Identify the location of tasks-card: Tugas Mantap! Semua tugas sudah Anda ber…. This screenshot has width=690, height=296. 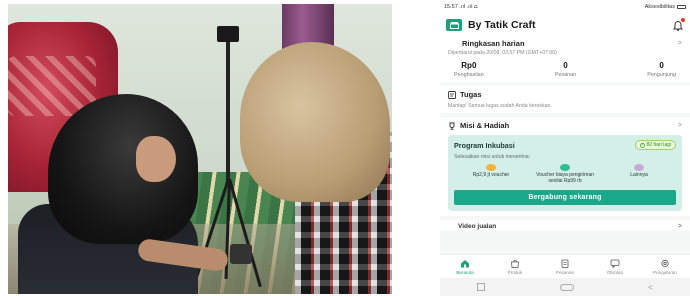
(565, 99).